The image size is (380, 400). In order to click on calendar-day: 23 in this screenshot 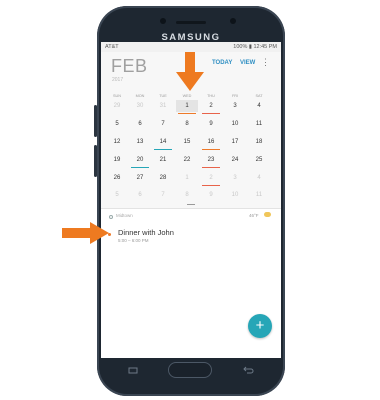, I will do `click(211, 160)`.